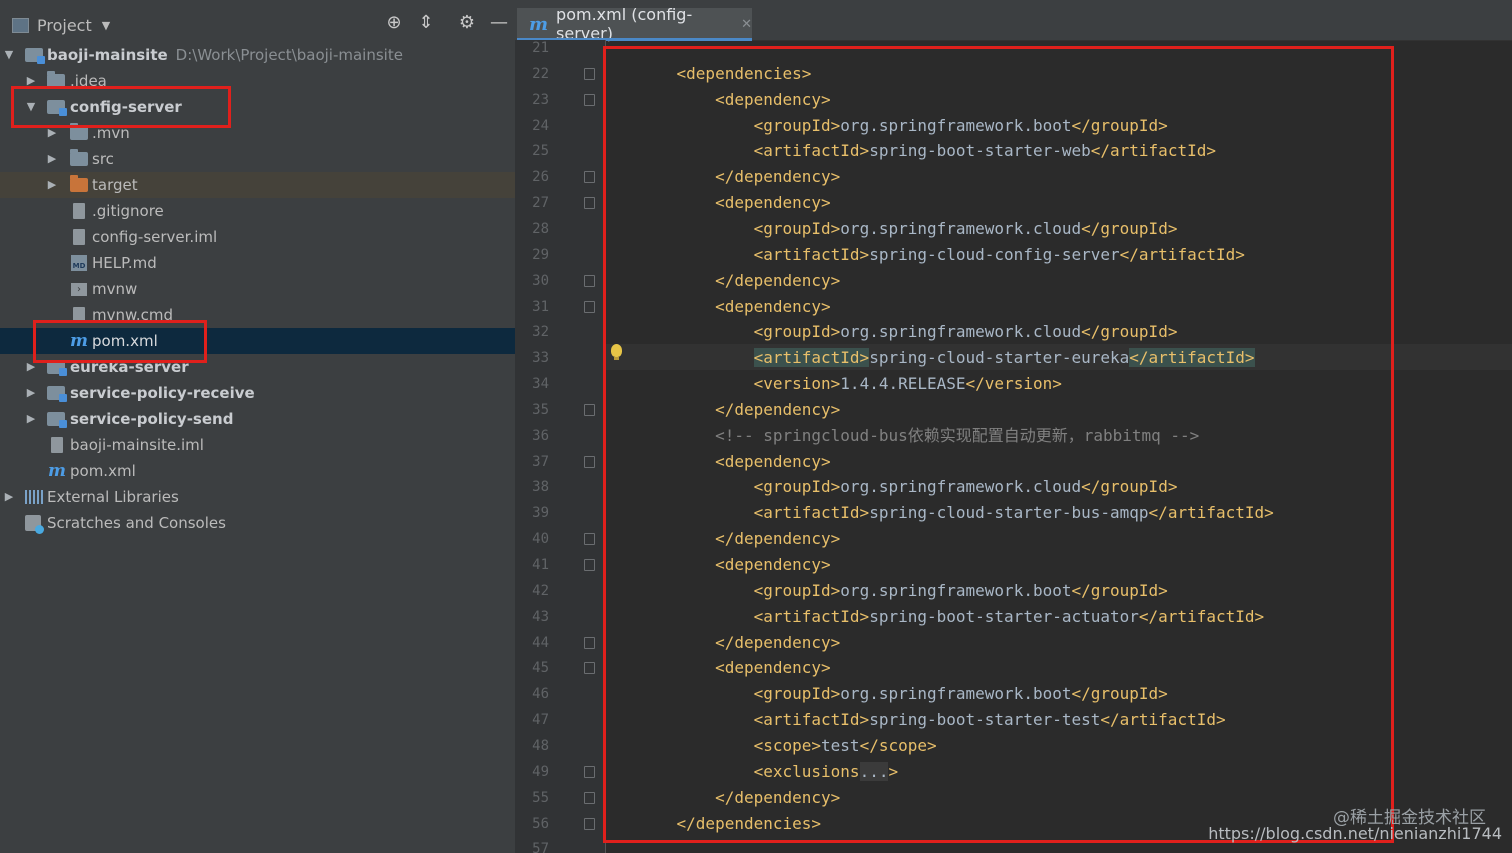 This screenshot has width=1512, height=853. Describe the element at coordinates (540, 487) in the screenshot. I see `line-number: 38` at that location.